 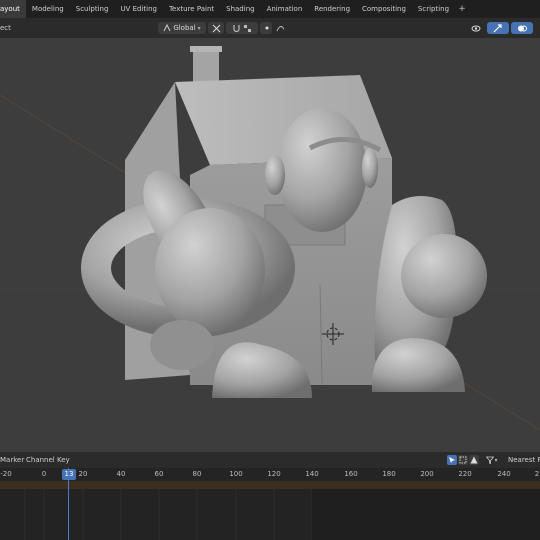 I want to click on orientation-label: Global, so click(x=184, y=28).